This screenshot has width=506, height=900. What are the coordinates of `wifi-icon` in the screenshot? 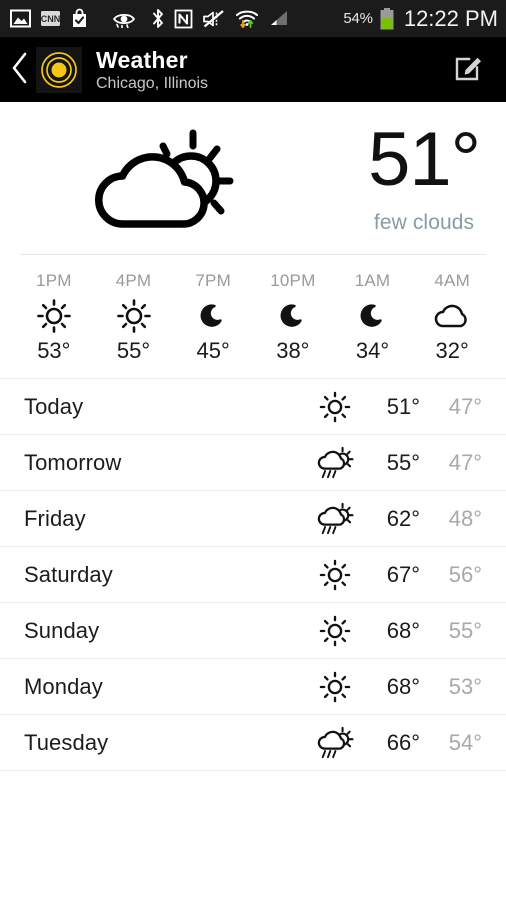 It's located at (247, 19).